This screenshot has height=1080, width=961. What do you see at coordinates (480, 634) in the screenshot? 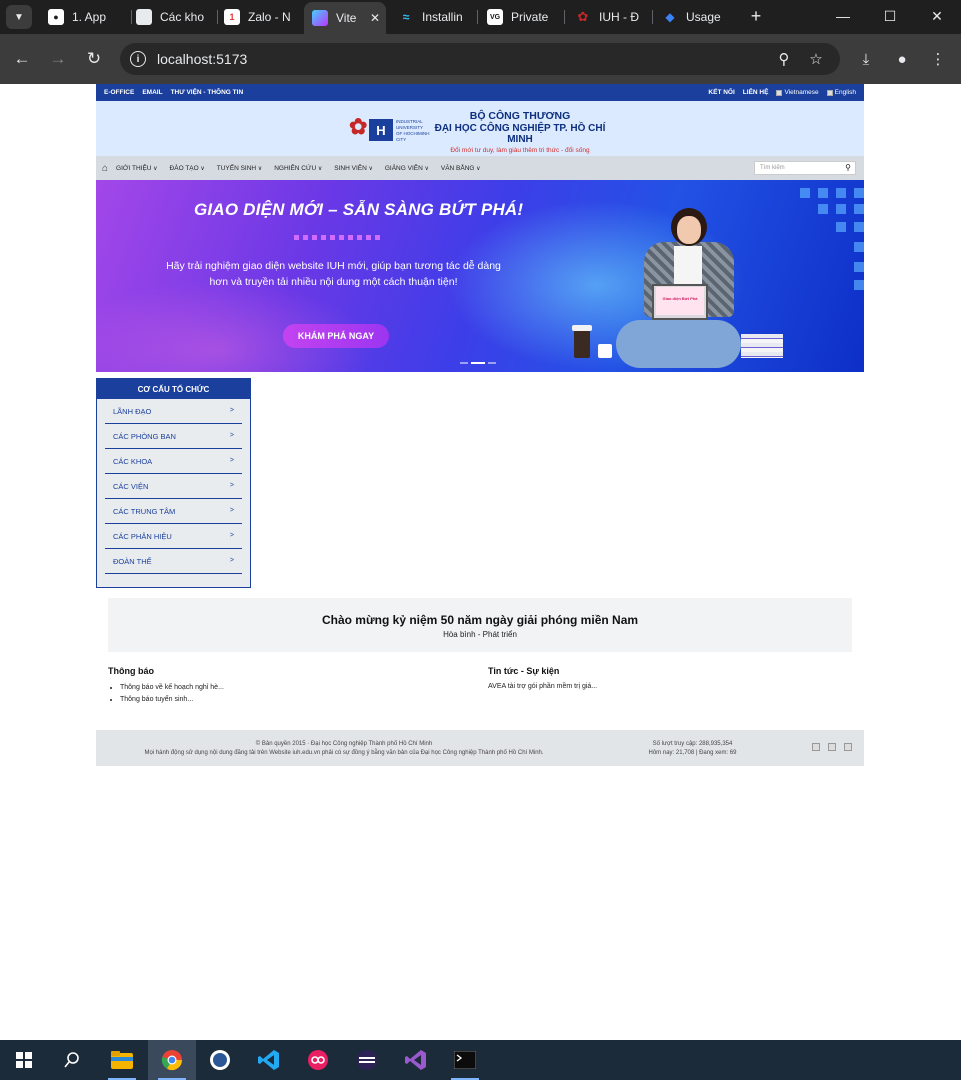
I see `anniversary-subtitle: Hòa bình - Phát triển` at bounding box center [480, 634].